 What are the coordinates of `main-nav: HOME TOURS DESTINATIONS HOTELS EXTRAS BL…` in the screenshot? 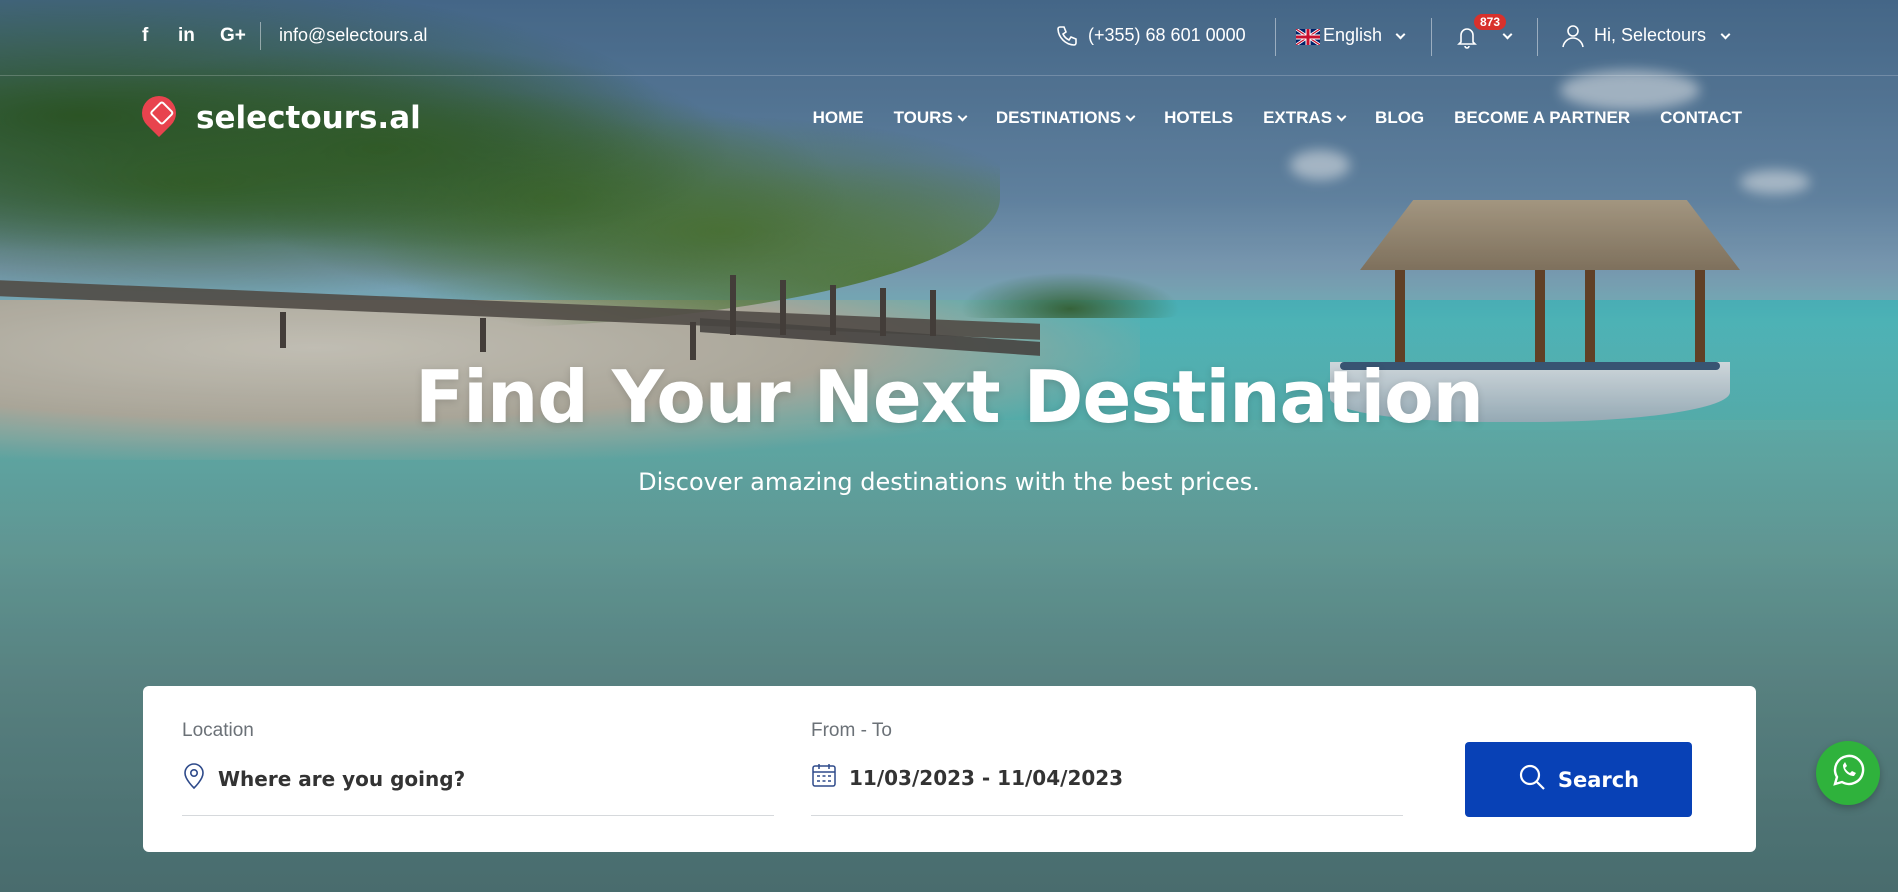 It's located at (1277, 118).